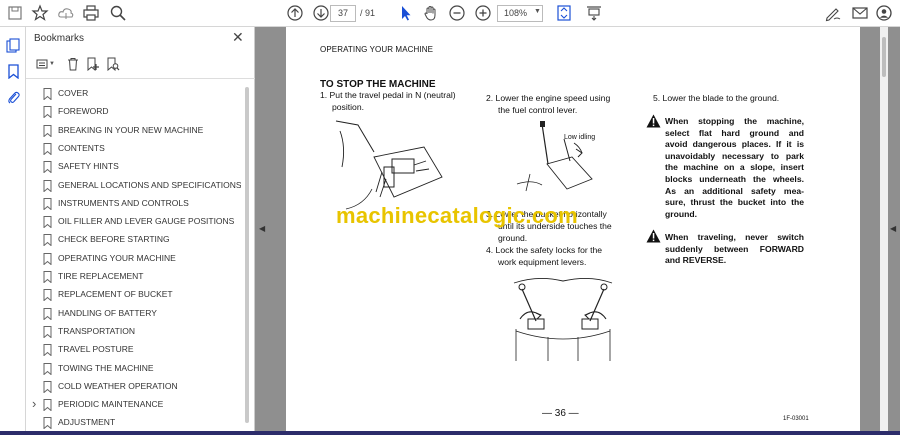 This screenshot has width=900, height=435. What do you see at coordinates (238, 37) in the screenshot?
I see `close-icon: ✕` at bounding box center [238, 37].